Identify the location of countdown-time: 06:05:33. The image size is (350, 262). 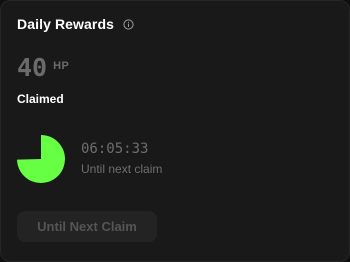
(115, 148).